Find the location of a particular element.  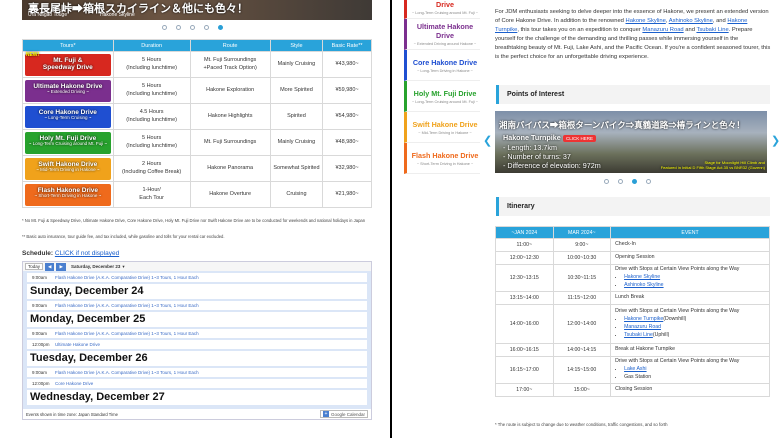

col-route: Route is located at coordinates (230, 45).